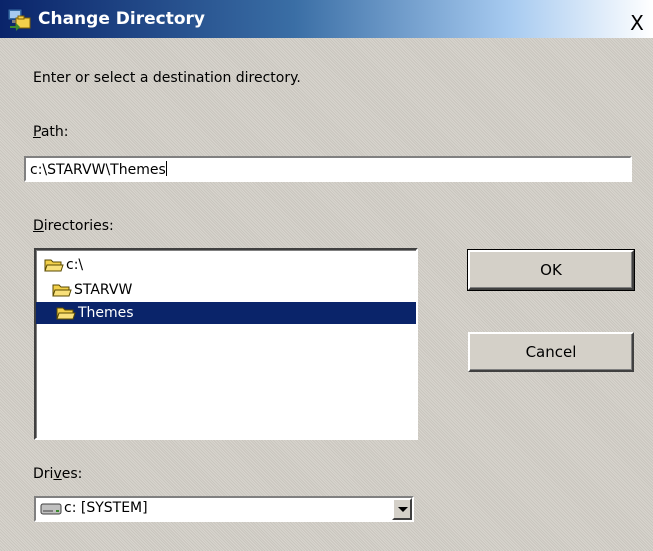 Image resolution: width=653 pixels, height=551 pixels. What do you see at coordinates (38, 226) in the screenshot?
I see `directories-label-accel: D` at bounding box center [38, 226].